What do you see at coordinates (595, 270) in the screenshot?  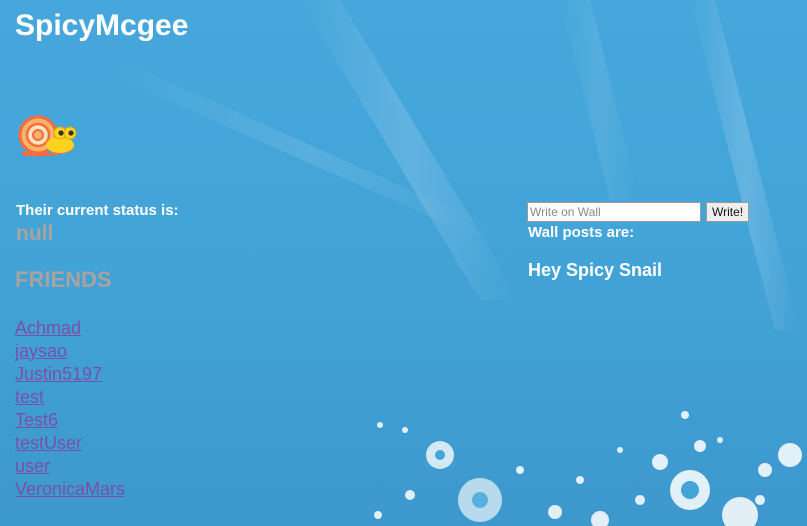 I see `wall-post: Hey Spicy Snail` at bounding box center [595, 270].